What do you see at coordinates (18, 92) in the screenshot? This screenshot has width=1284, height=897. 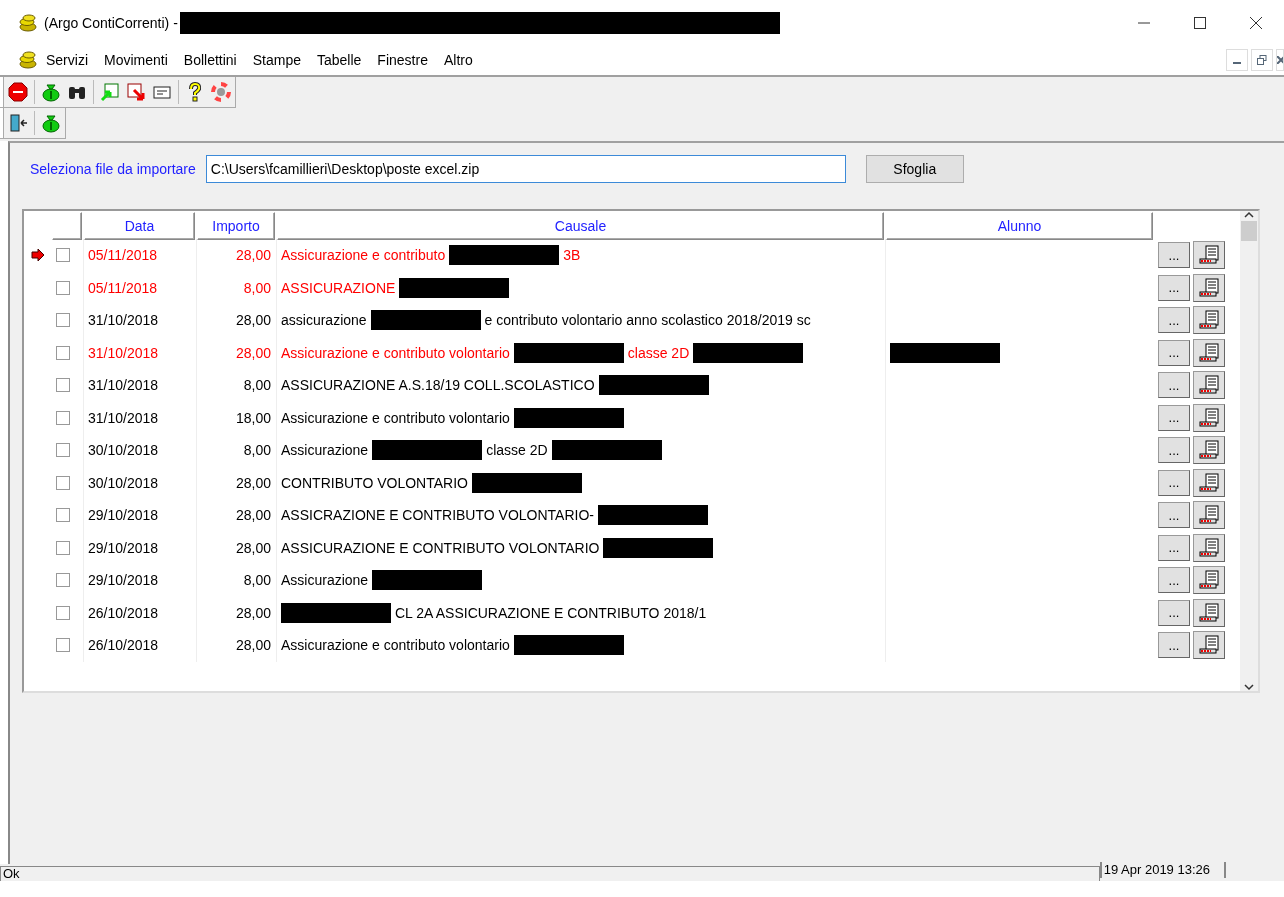 I see `stop-icon` at bounding box center [18, 92].